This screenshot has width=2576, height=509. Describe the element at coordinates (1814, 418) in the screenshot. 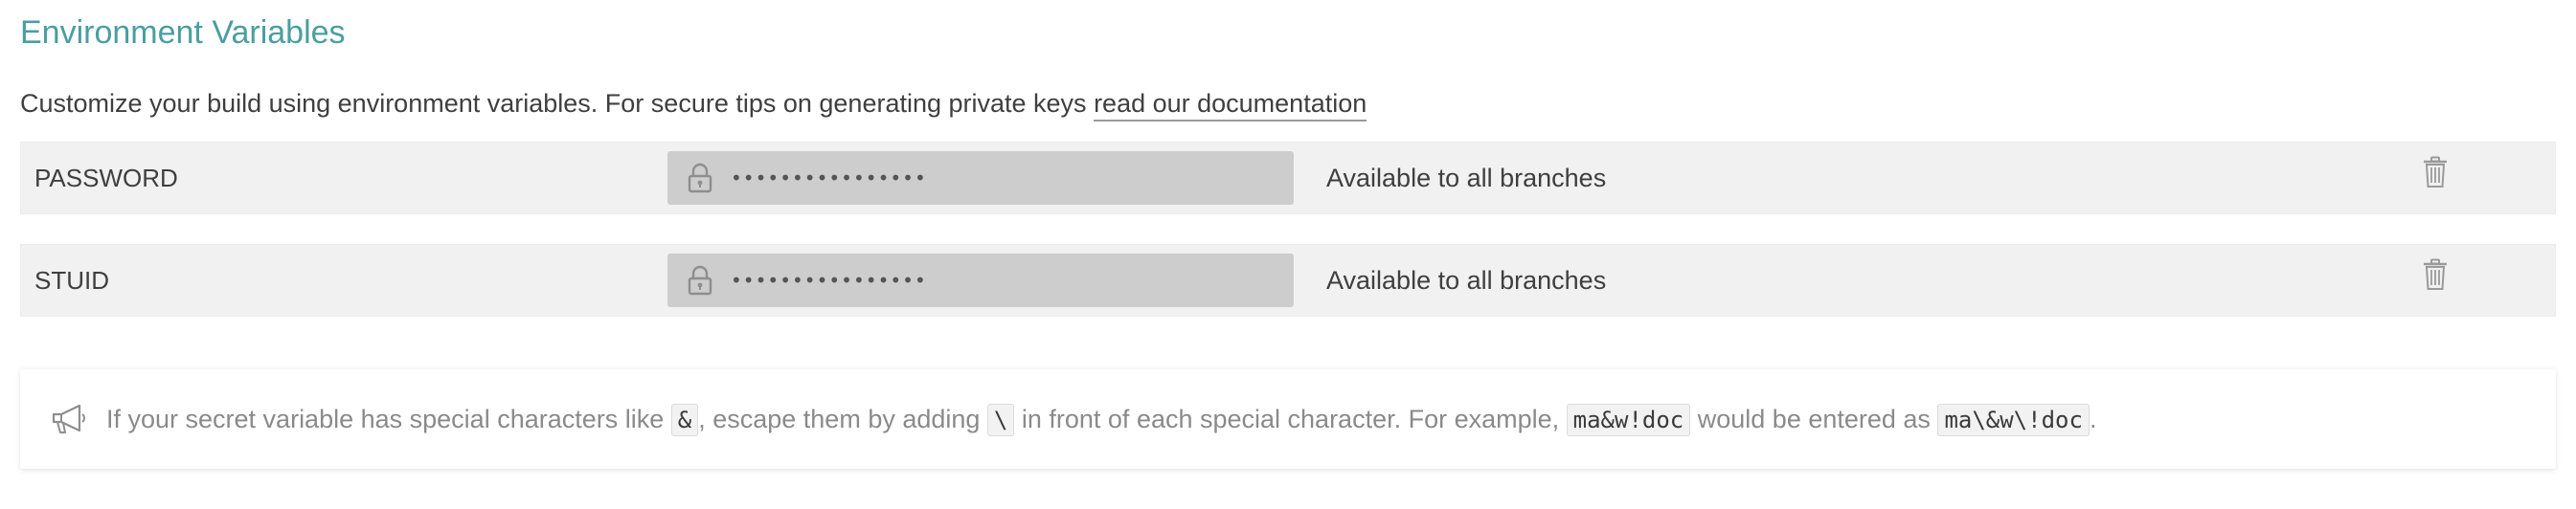

I see `notice-text-part: would be entered as` at that location.